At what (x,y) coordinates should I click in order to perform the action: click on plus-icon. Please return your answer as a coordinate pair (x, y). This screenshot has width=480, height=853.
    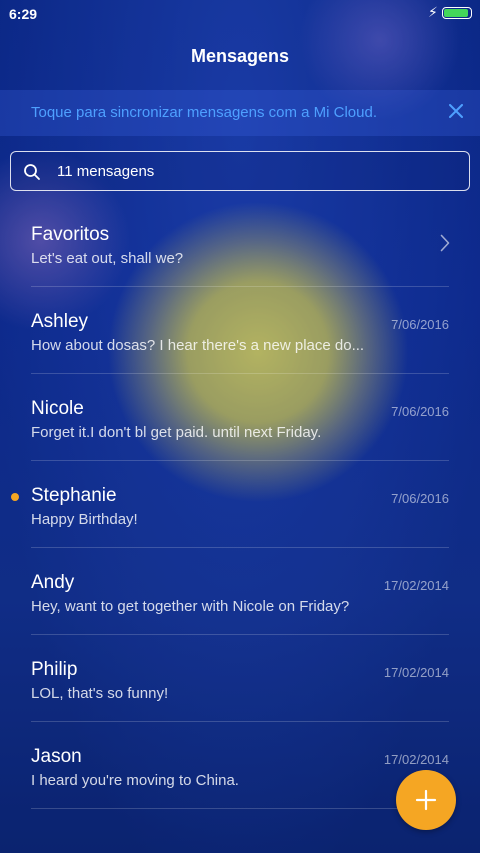
    Looking at the image, I should click on (426, 800).